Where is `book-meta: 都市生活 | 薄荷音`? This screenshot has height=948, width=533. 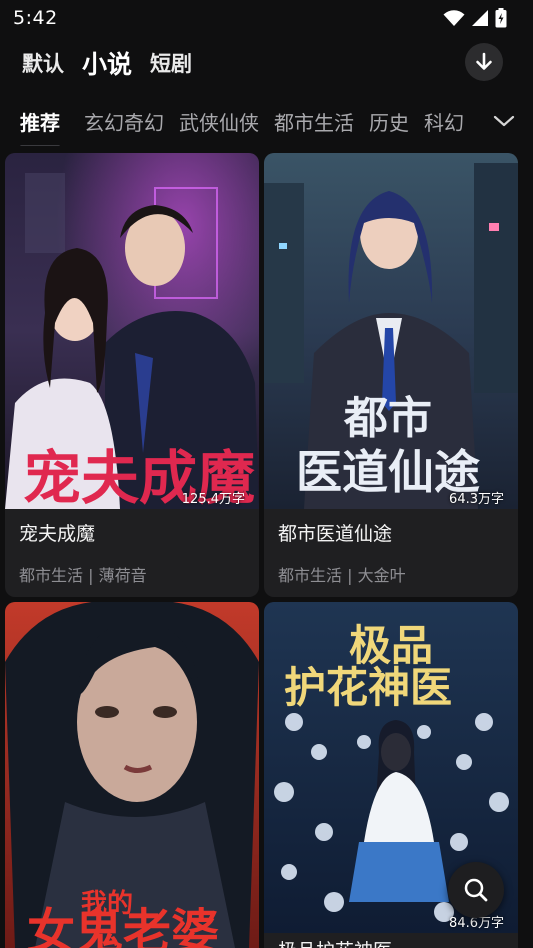 book-meta: 都市生活 | 薄荷音 is located at coordinates (83, 575).